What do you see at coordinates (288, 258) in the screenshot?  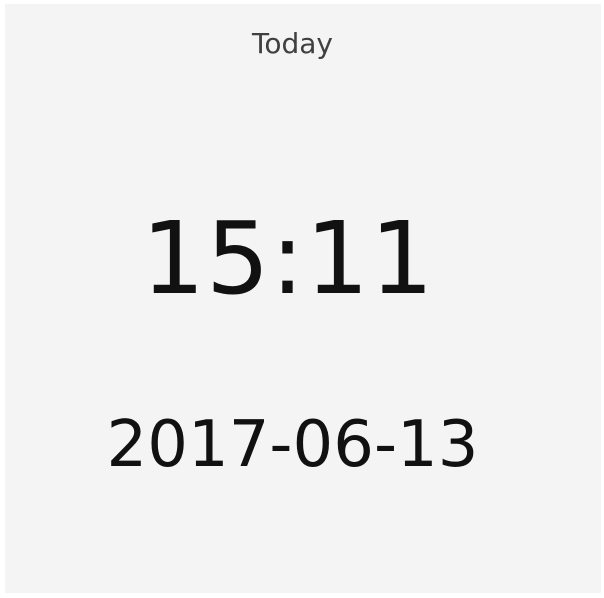 I see `time-display: 15:11` at bounding box center [288, 258].